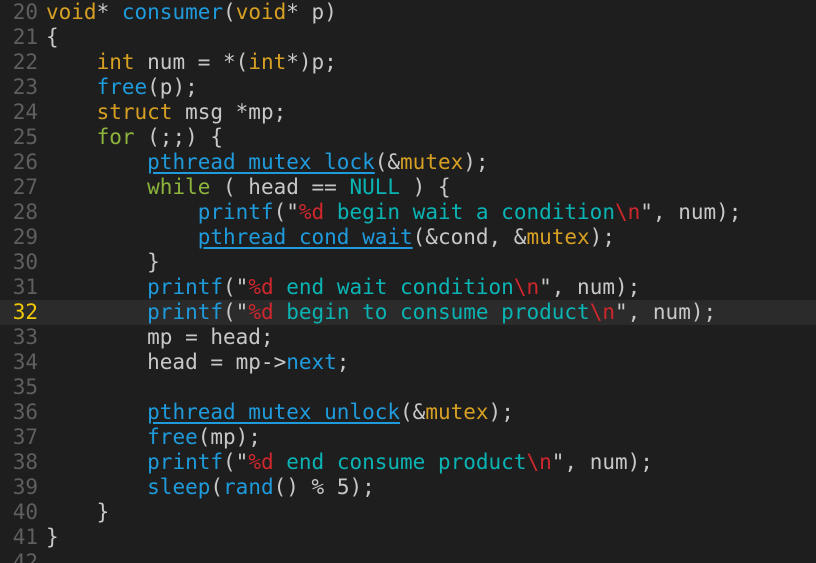 The width and height of the screenshot is (816, 563). What do you see at coordinates (274, 412) in the screenshot?
I see `code-token: pthread_mutex_unlock` at bounding box center [274, 412].